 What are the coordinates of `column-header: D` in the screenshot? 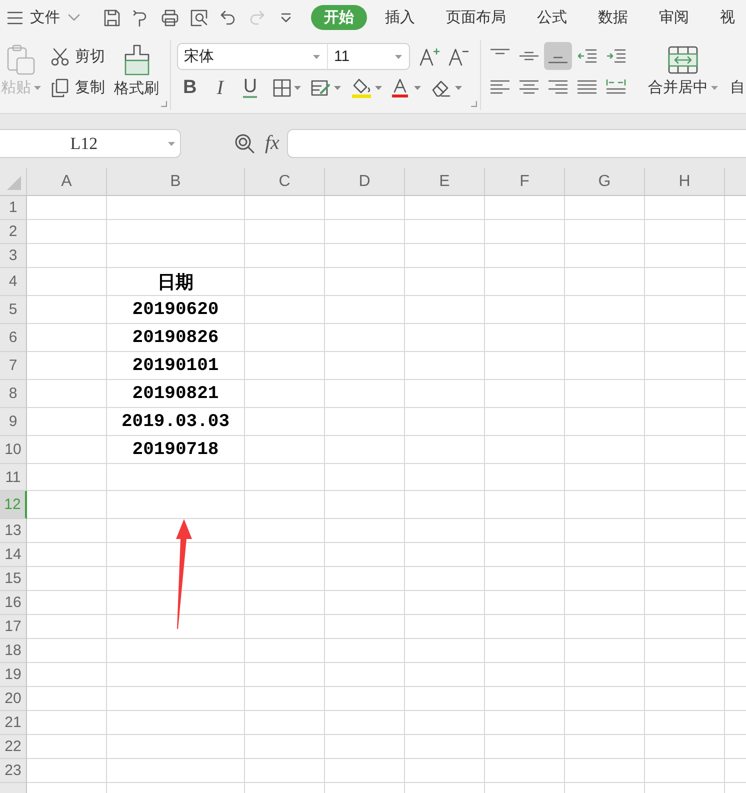 It's located at (365, 182).